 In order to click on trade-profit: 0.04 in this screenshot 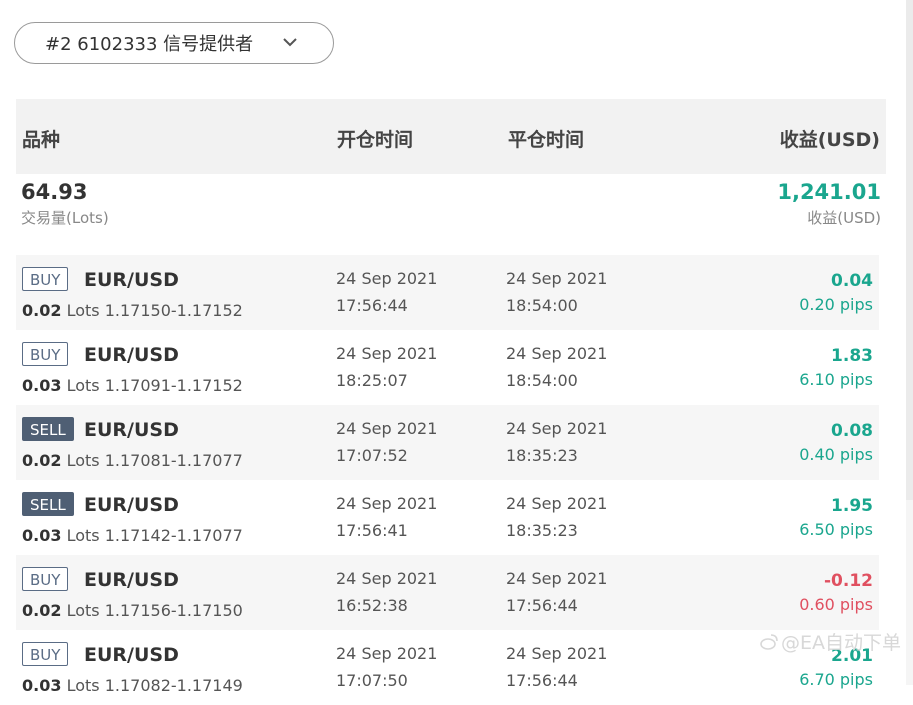, I will do `click(852, 281)`.